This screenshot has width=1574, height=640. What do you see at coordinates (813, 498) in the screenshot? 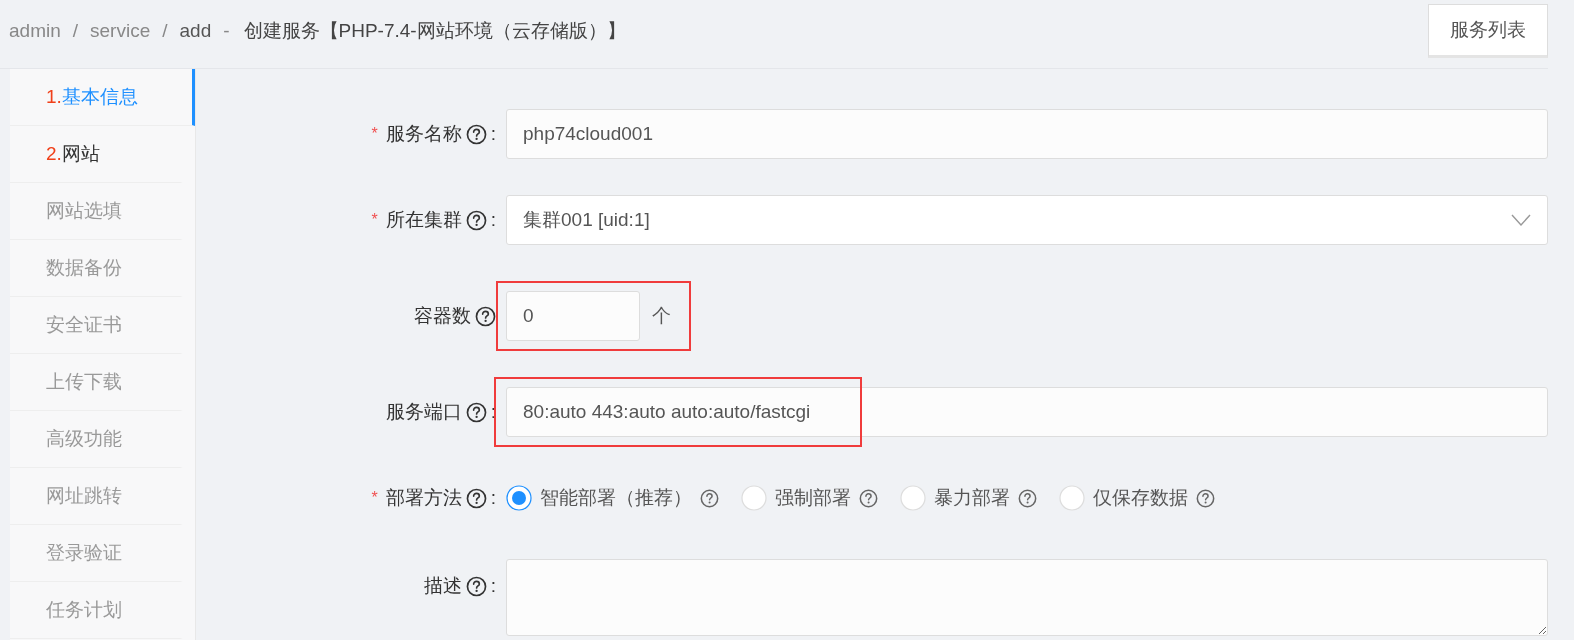
I see `radio-label: 强制部署` at bounding box center [813, 498].